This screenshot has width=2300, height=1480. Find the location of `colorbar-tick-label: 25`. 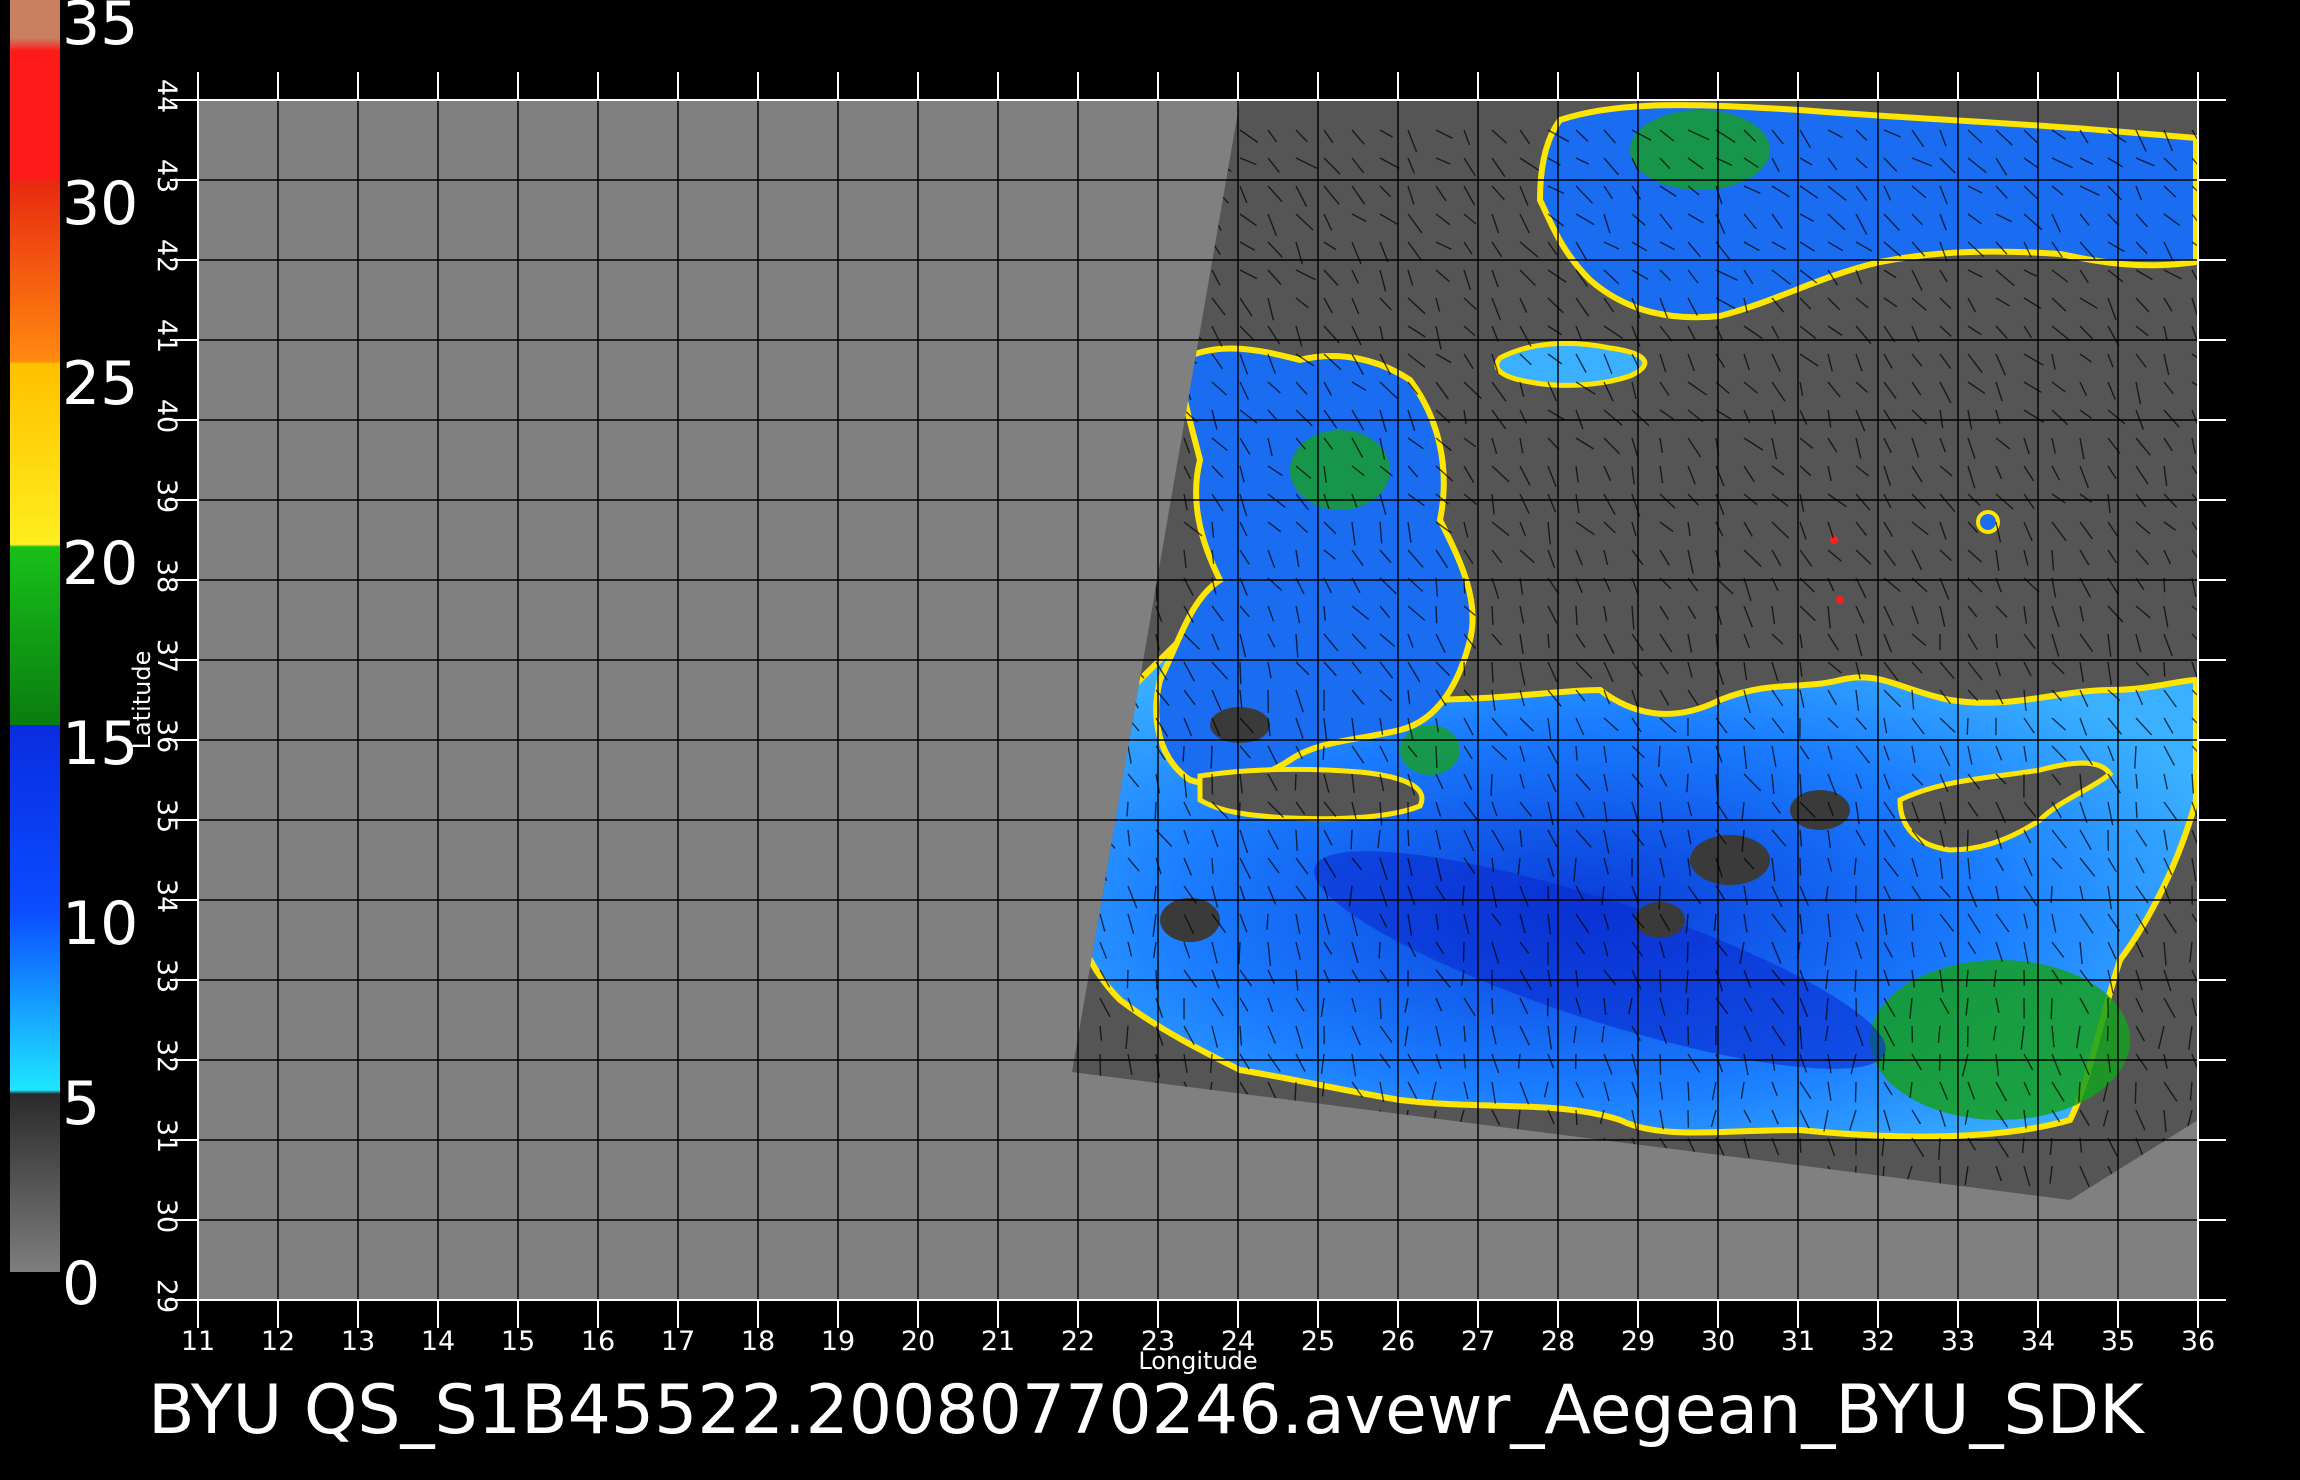

colorbar-tick-label: 25 is located at coordinates (100, 384).